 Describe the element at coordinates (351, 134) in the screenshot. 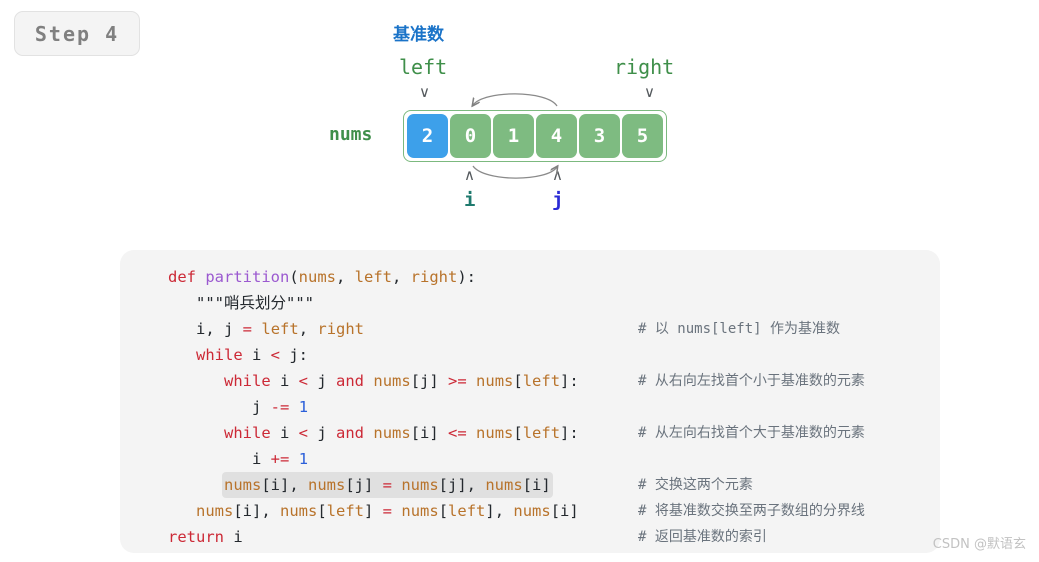

I see `nums-array-label: nums` at that location.